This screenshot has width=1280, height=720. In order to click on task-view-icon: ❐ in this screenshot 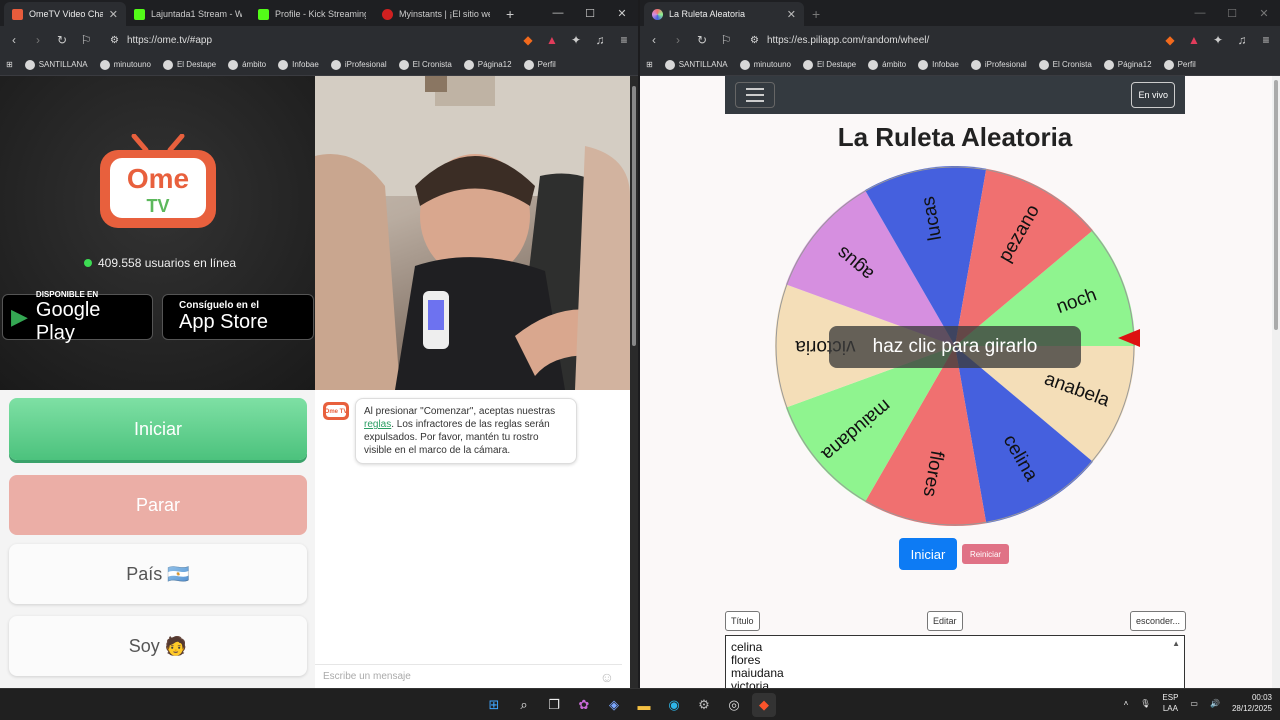, I will do `click(554, 705)`.